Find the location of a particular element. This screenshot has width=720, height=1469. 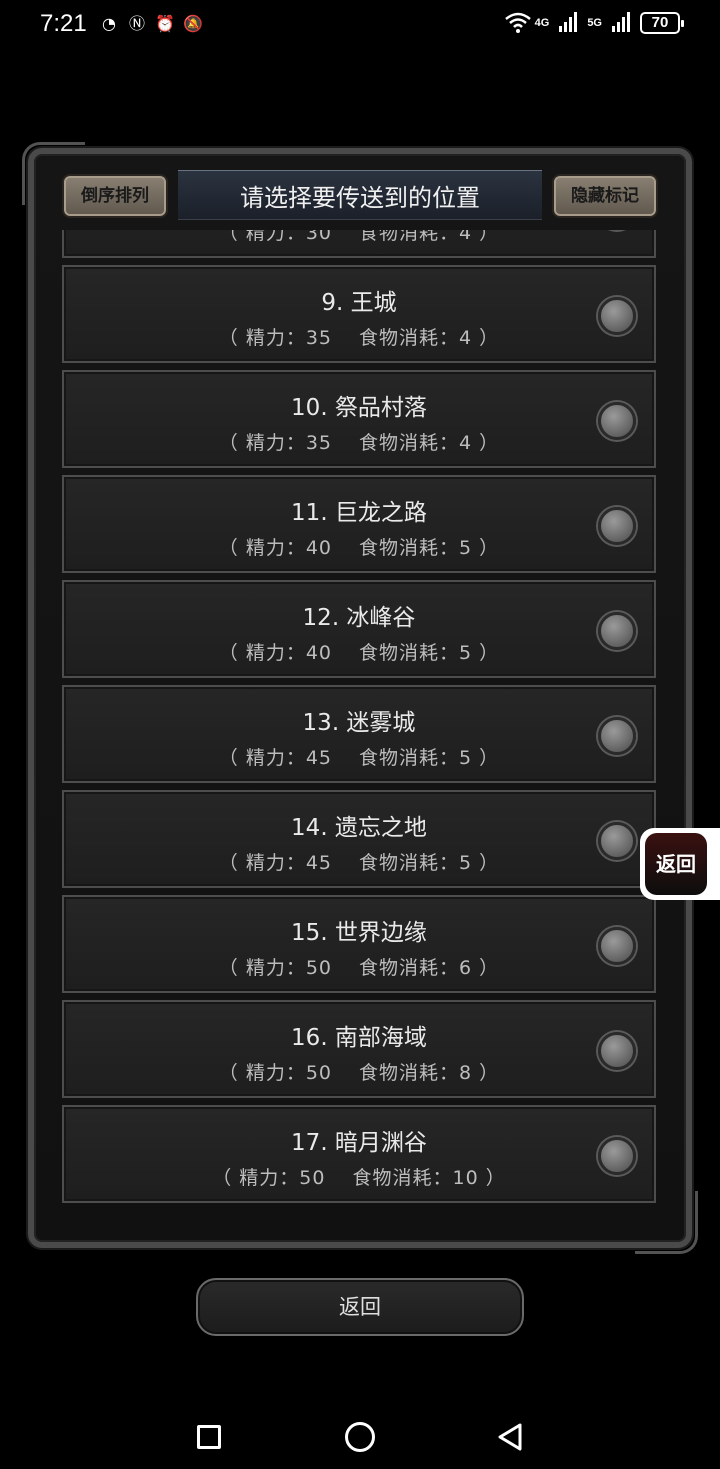

location-cost: （ 精力：50 食物消耗：6 ） is located at coordinates (359, 968).